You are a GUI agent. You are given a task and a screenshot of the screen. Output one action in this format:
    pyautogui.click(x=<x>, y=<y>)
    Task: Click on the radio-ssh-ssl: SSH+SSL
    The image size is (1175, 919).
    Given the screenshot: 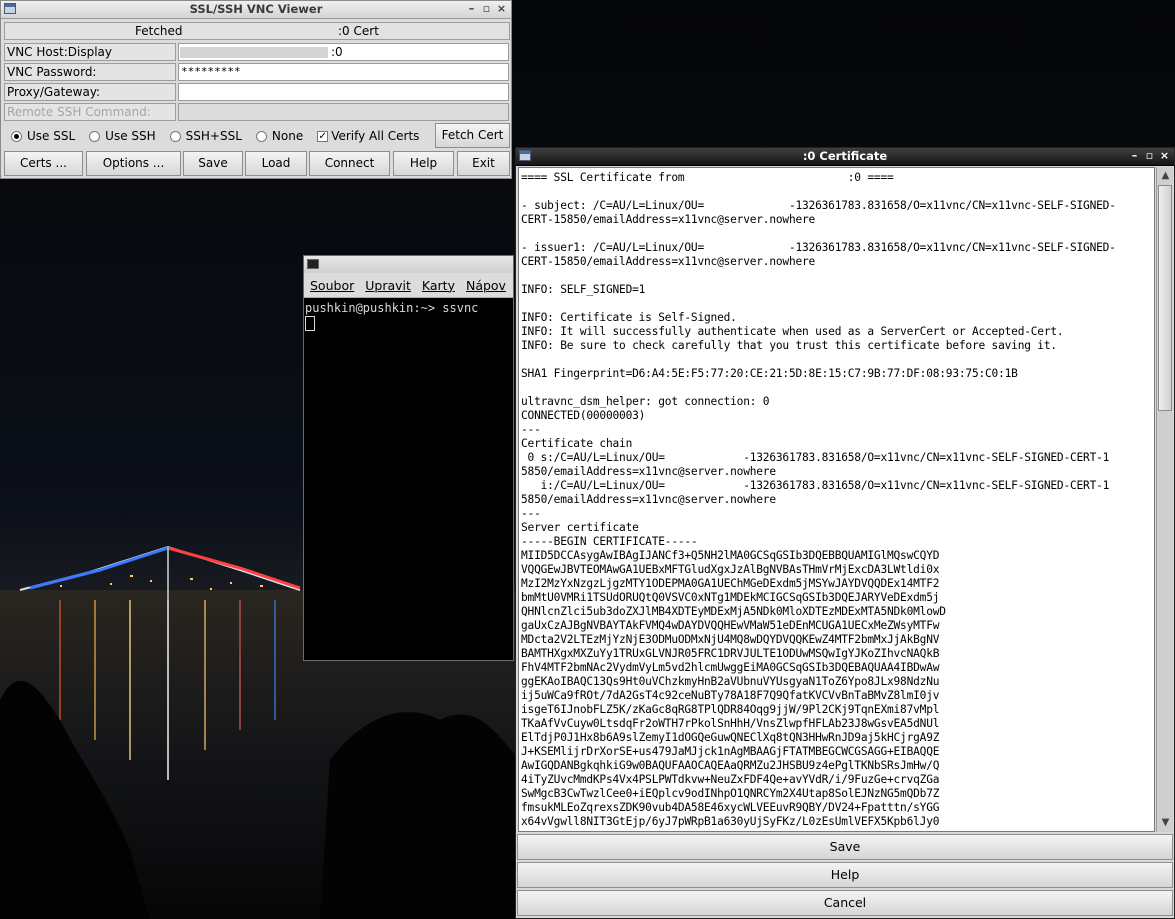 What is the action you would take?
    pyautogui.click(x=205, y=136)
    